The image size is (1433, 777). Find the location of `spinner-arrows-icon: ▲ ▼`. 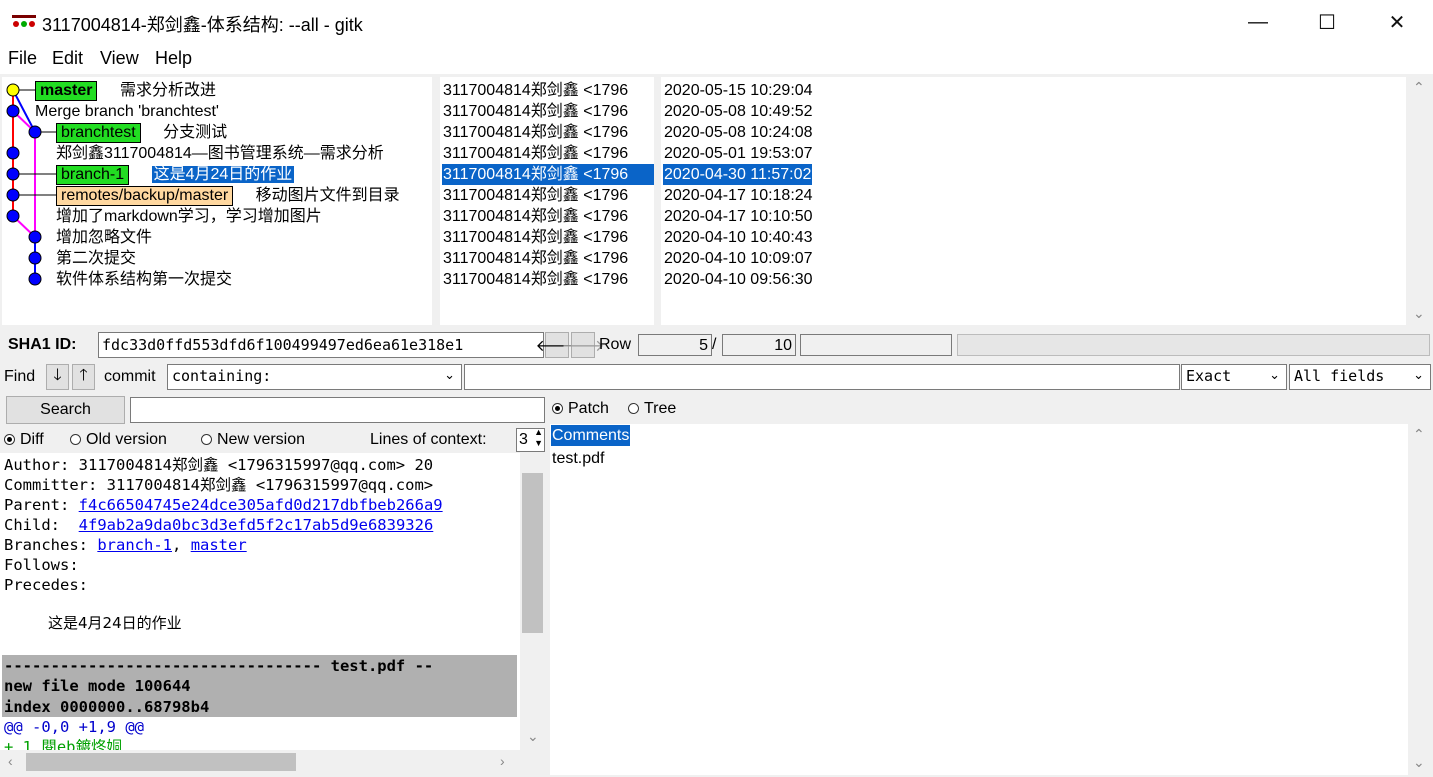

spinner-arrows-icon: ▲ ▼ is located at coordinates (538, 439).